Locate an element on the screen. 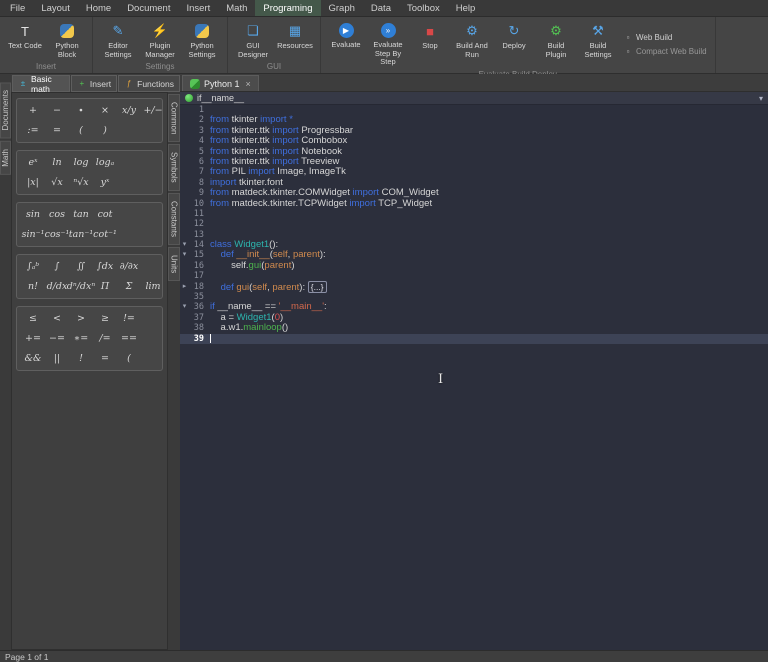  symbol-button: == is located at coordinates (129, 338).